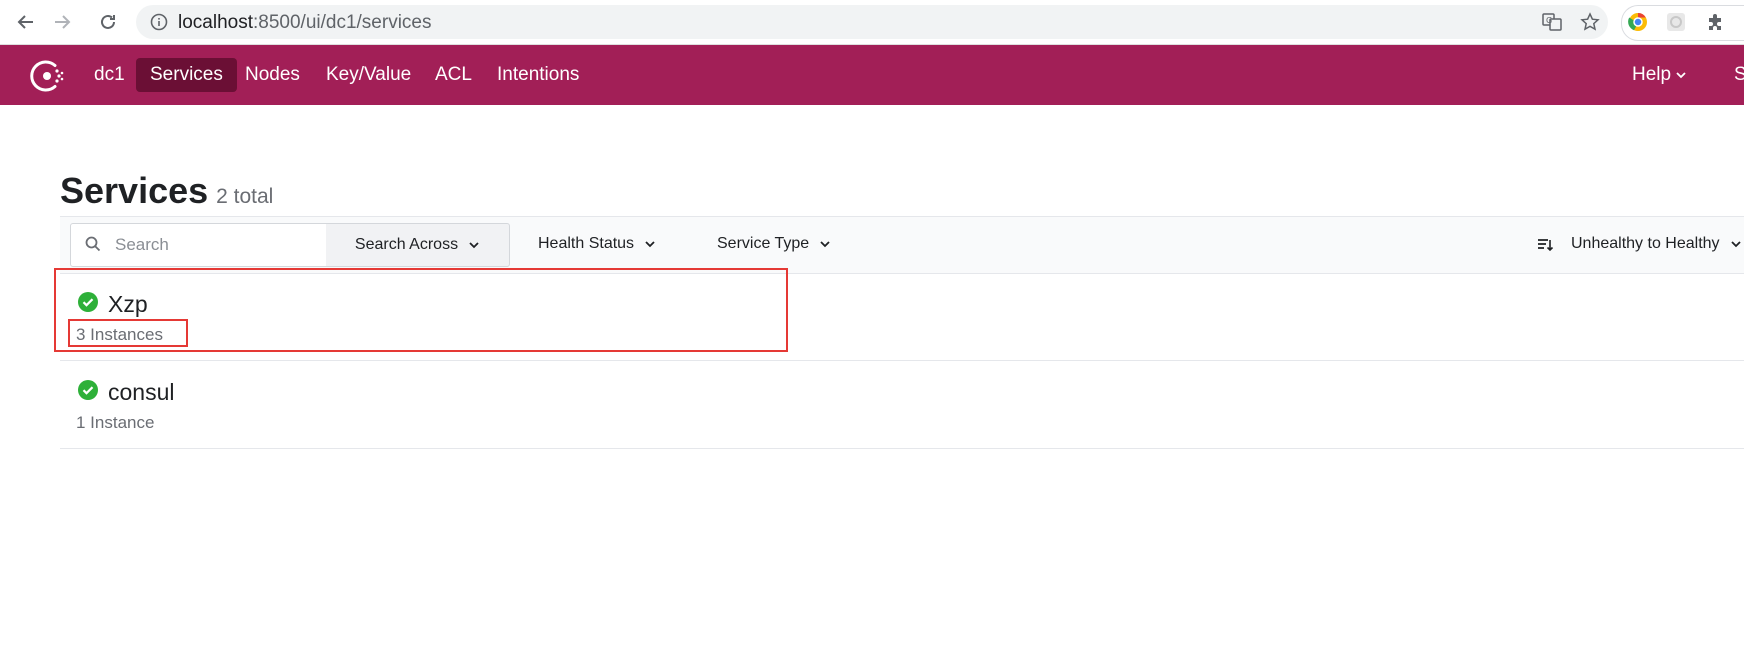  I want to click on page-title: Services, so click(134, 190).